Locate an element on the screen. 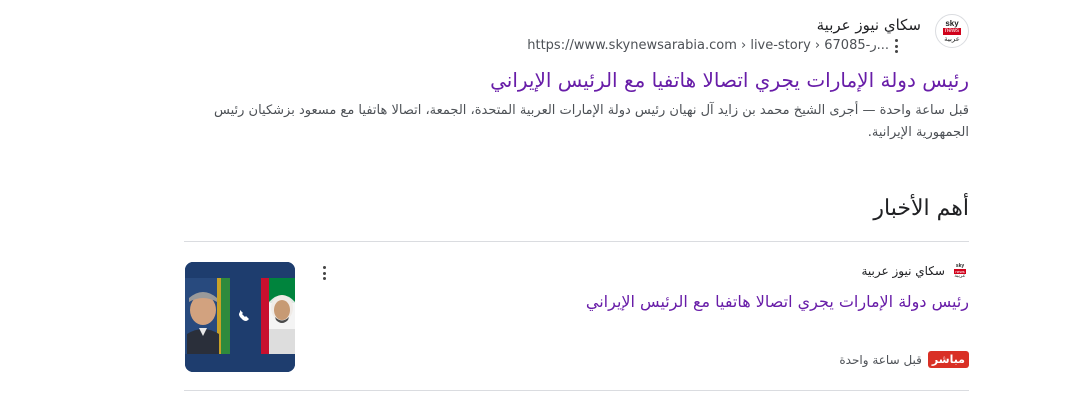 This screenshot has width=1081, height=405. news-card-thumbnail is located at coordinates (240, 317).